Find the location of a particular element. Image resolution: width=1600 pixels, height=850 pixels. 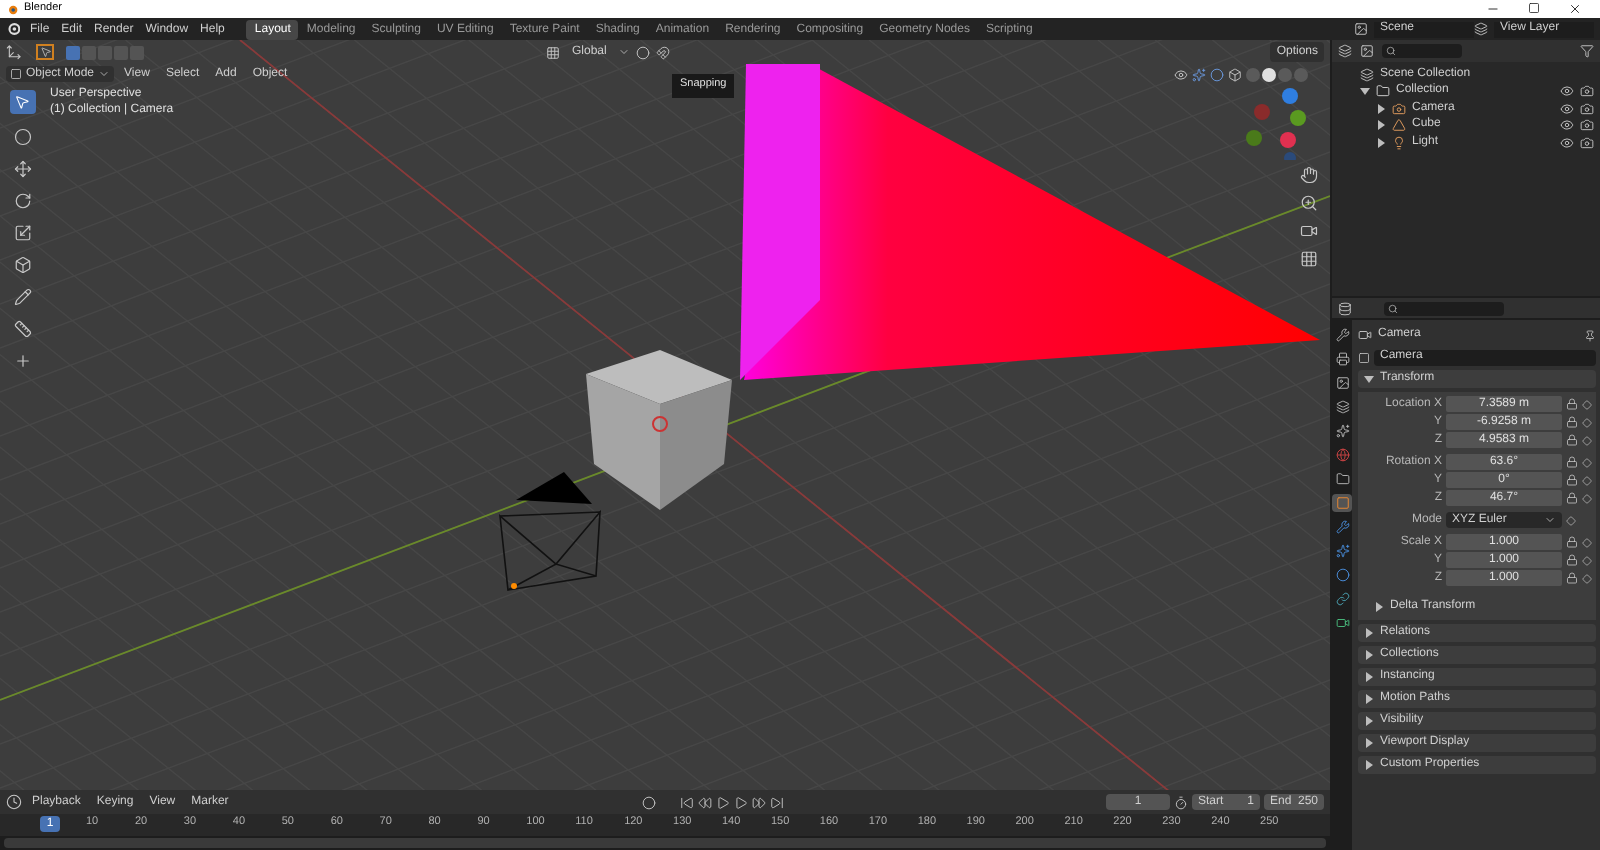

select-icon is located at coordinates (45, 52).